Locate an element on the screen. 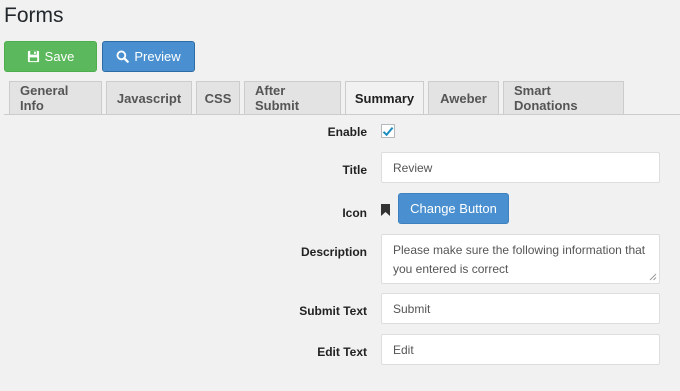 The image size is (680, 391). submit-text-value: Submit is located at coordinates (412, 308).